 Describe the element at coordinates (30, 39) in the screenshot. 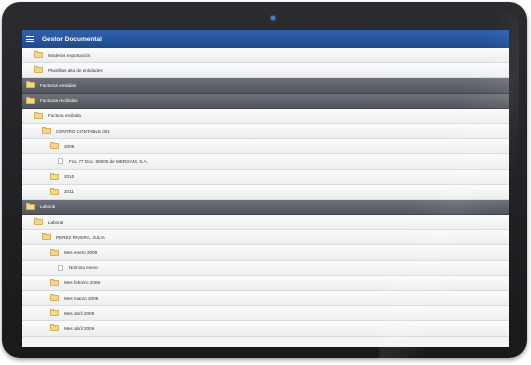

I see `hamburger-menu-icon` at that location.